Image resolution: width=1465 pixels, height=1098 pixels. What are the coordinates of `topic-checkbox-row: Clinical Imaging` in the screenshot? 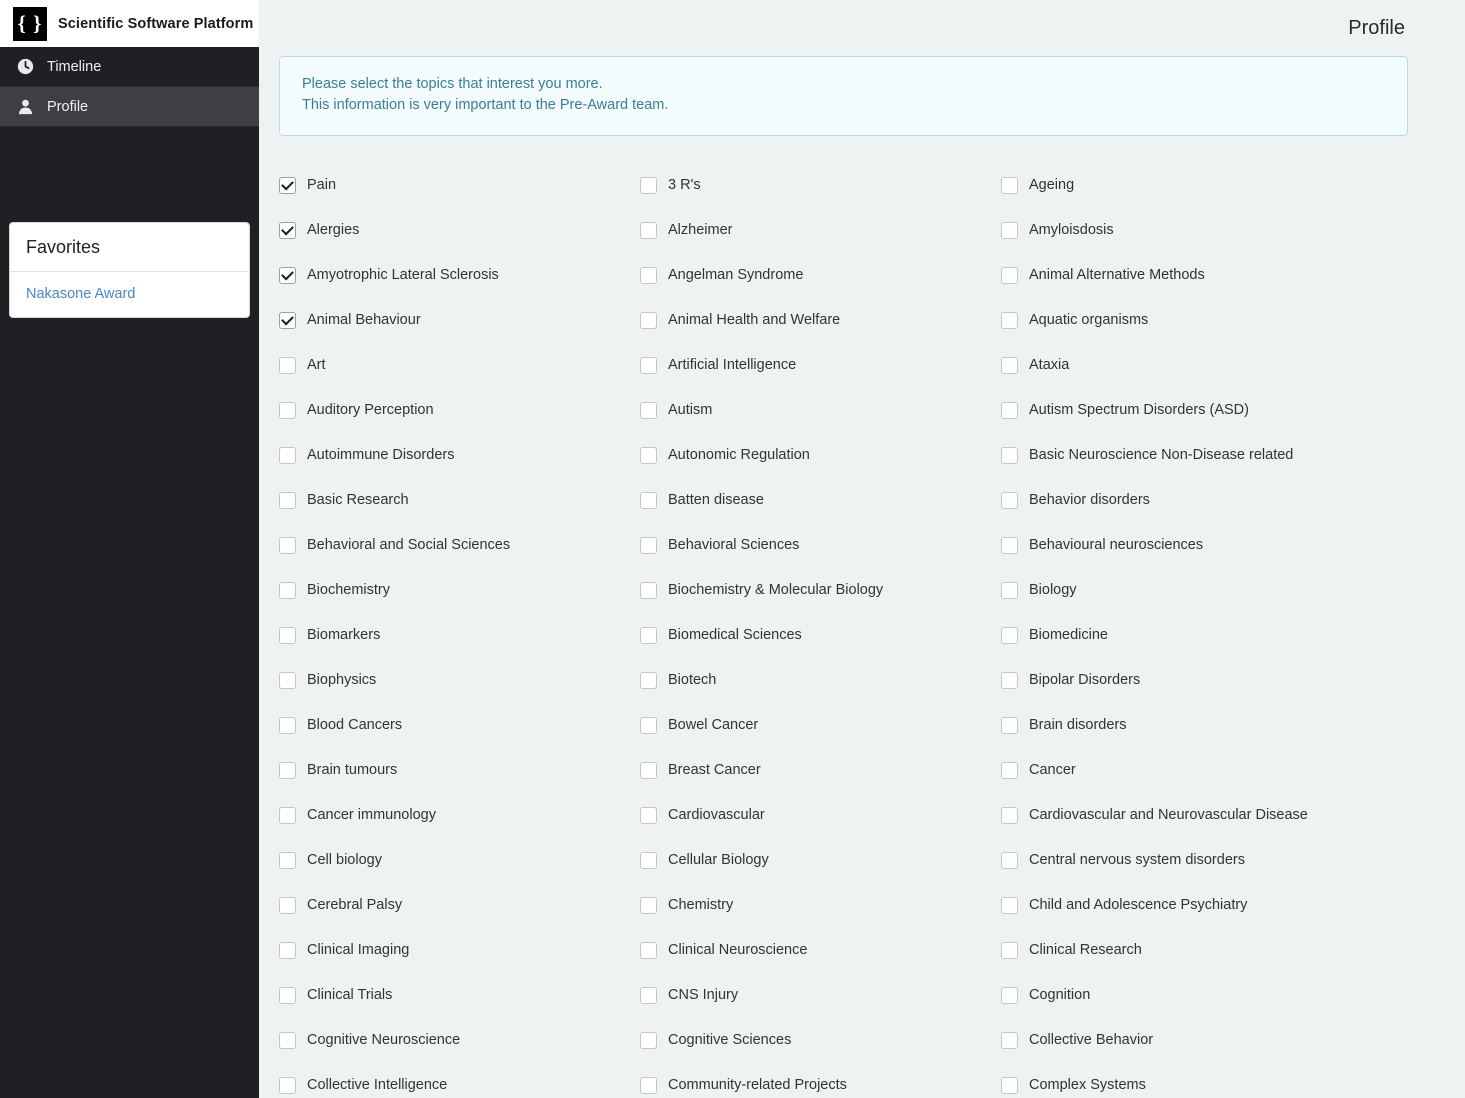 It's located at (459, 950).